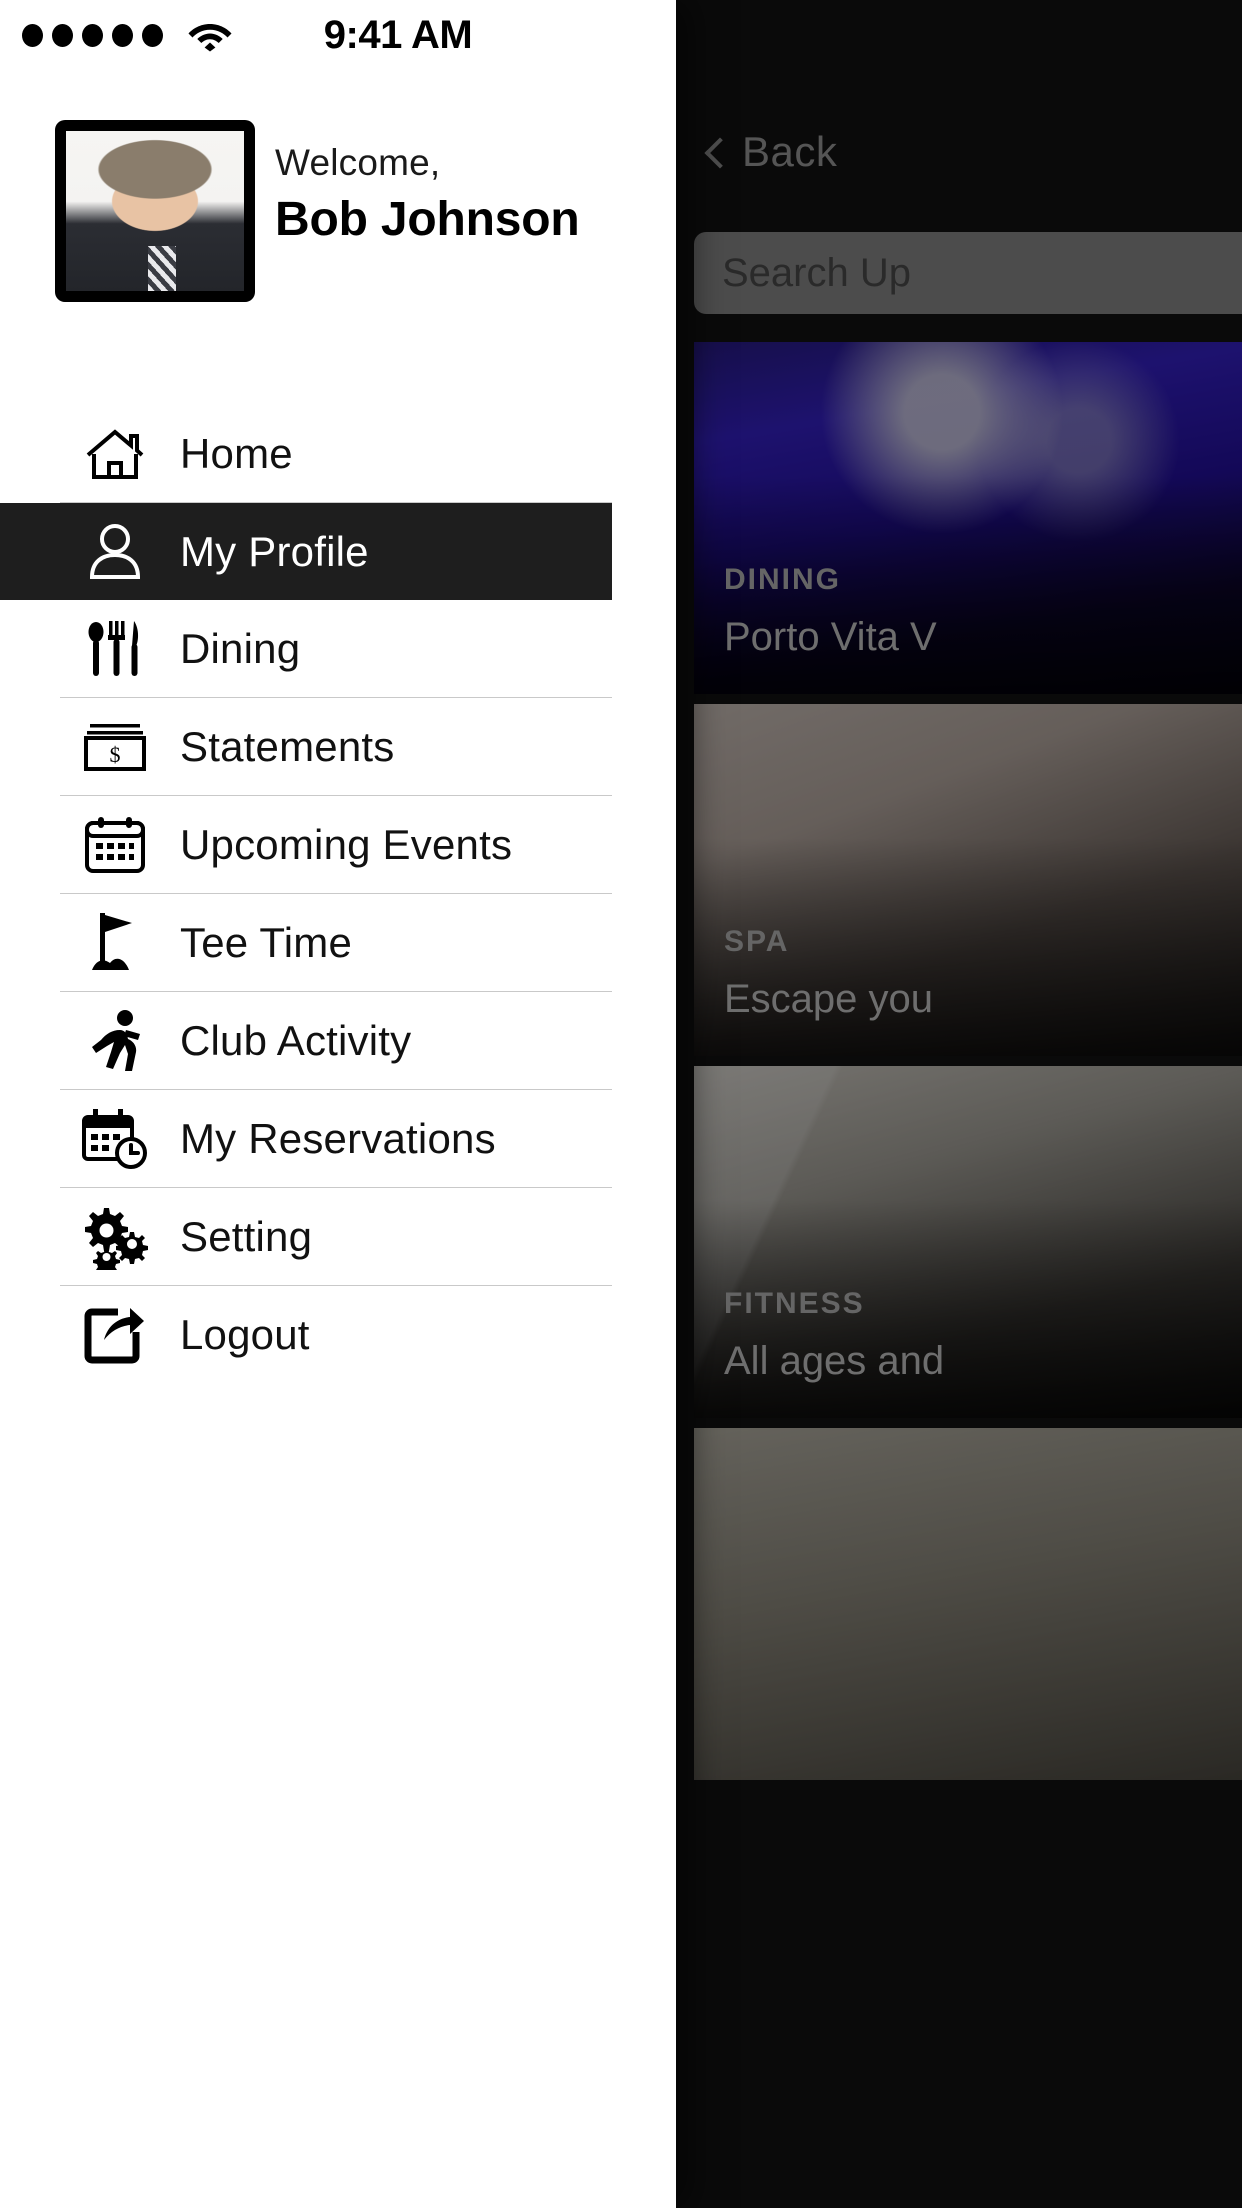  Describe the element at coordinates (115, 1139) in the screenshot. I see `calendar-clock-icon` at that location.